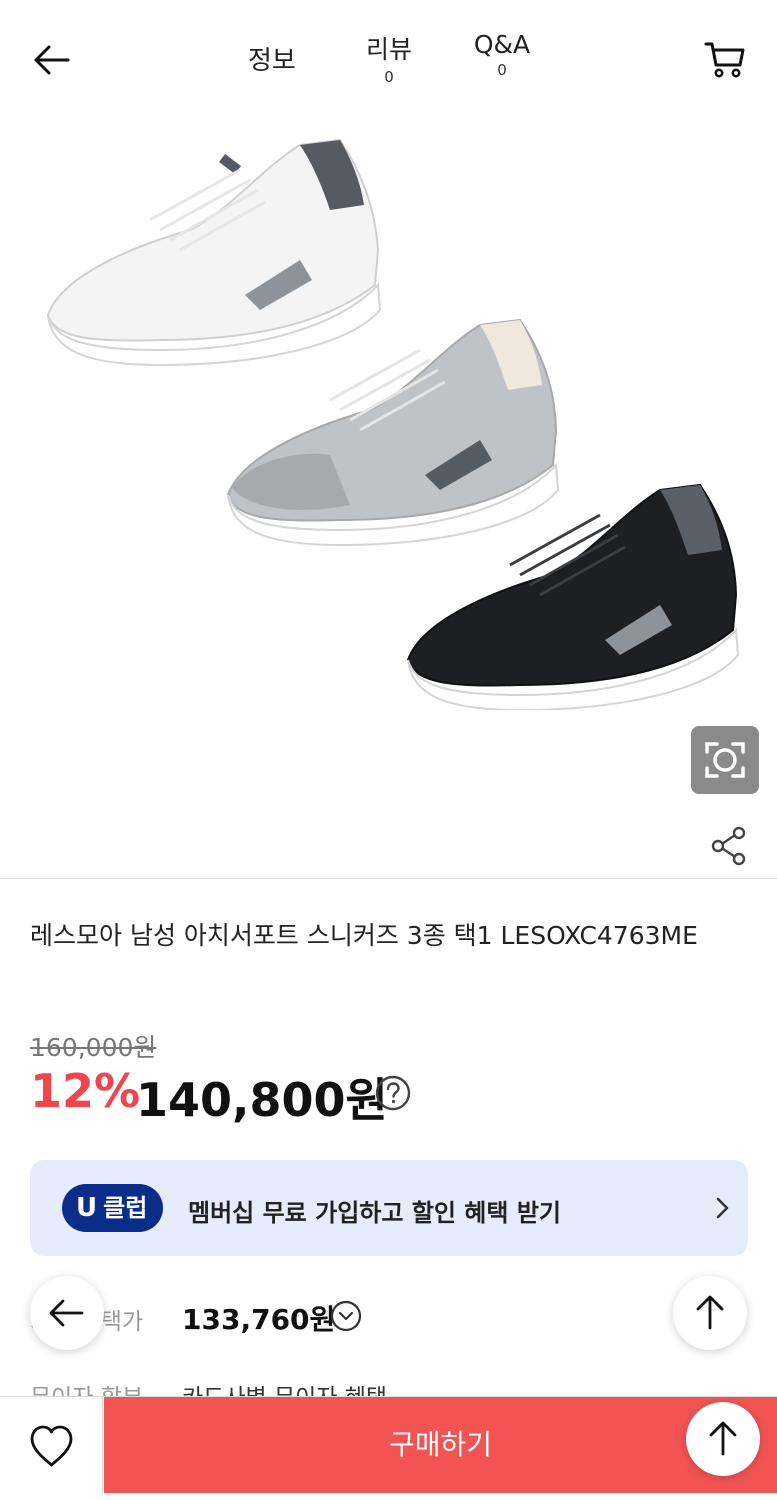 The height and width of the screenshot is (1500, 777). I want to click on uclub-badge: U 클럽, so click(113, 1208).